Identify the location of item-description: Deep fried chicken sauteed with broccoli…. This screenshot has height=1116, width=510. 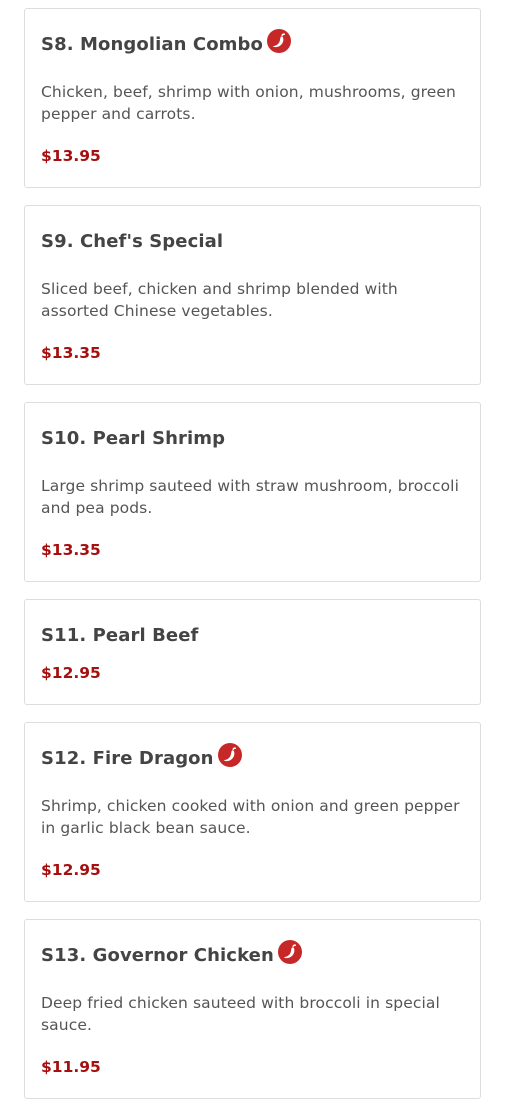
(240, 1014).